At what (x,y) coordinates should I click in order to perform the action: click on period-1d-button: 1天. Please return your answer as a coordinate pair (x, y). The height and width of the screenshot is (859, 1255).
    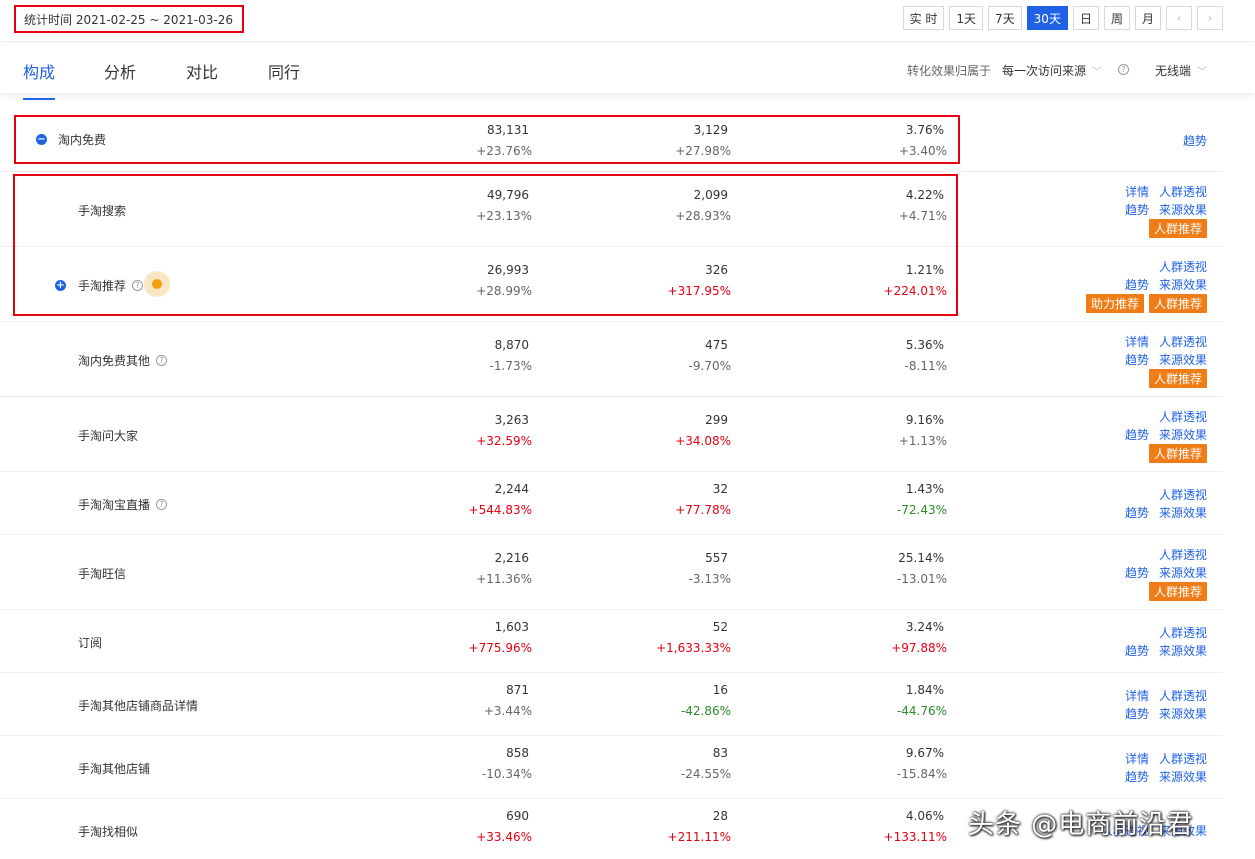
    Looking at the image, I should click on (966, 18).